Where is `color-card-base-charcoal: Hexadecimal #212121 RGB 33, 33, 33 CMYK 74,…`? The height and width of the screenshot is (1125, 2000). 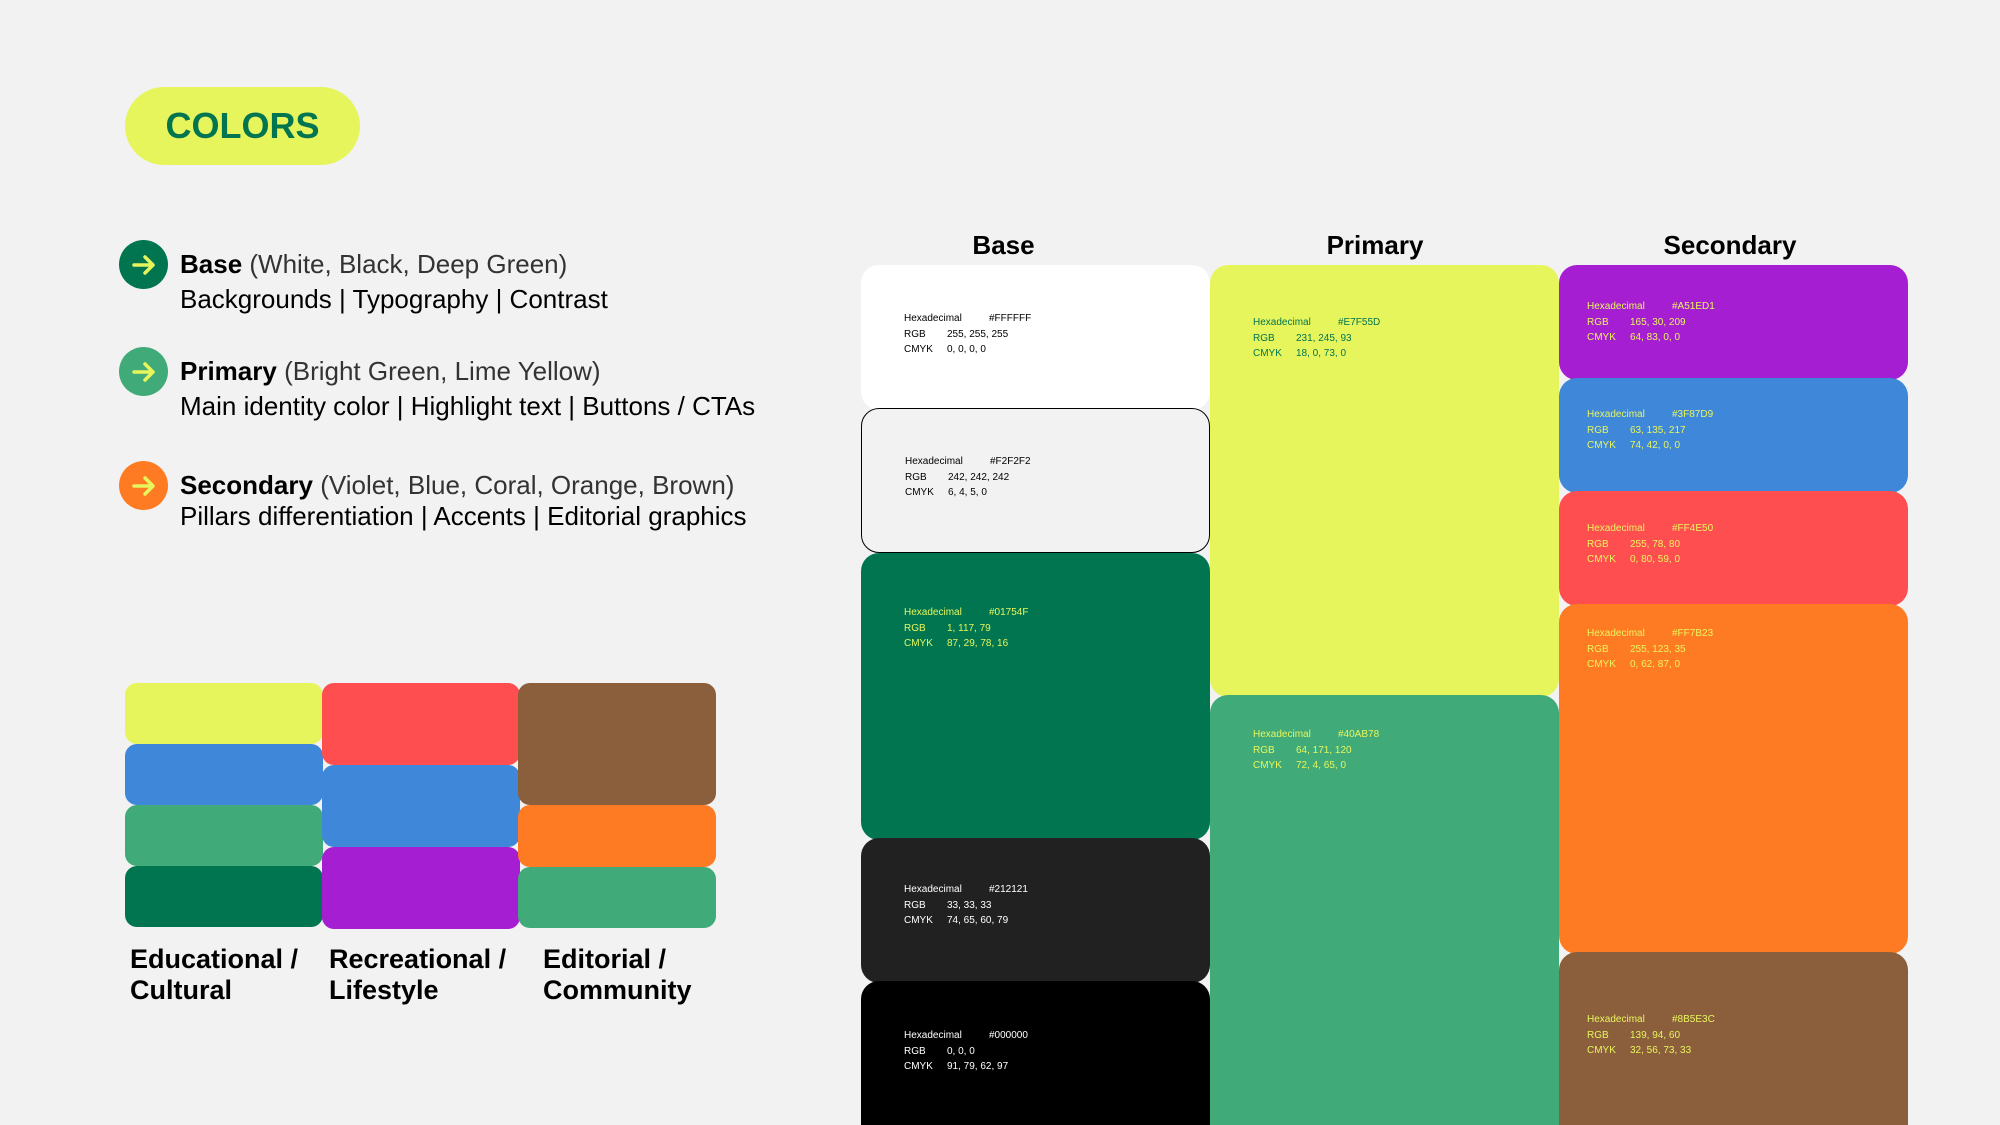
color-card-base-charcoal: Hexadecimal #212121 RGB 33, 33, 33 CMYK 74,… is located at coordinates (1035, 910).